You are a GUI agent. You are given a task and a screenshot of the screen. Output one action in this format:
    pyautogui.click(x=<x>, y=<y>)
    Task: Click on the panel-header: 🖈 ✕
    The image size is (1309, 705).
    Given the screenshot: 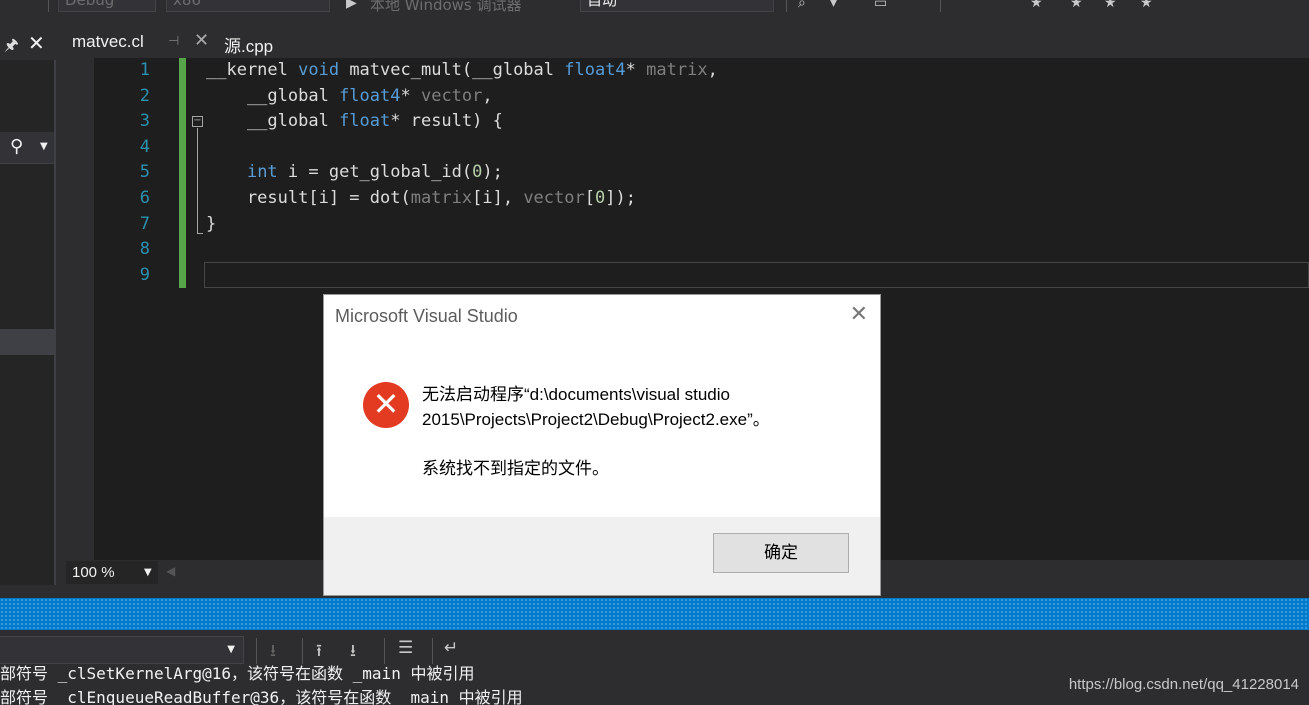 What is the action you would take?
    pyautogui.click(x=28, y=44)
    